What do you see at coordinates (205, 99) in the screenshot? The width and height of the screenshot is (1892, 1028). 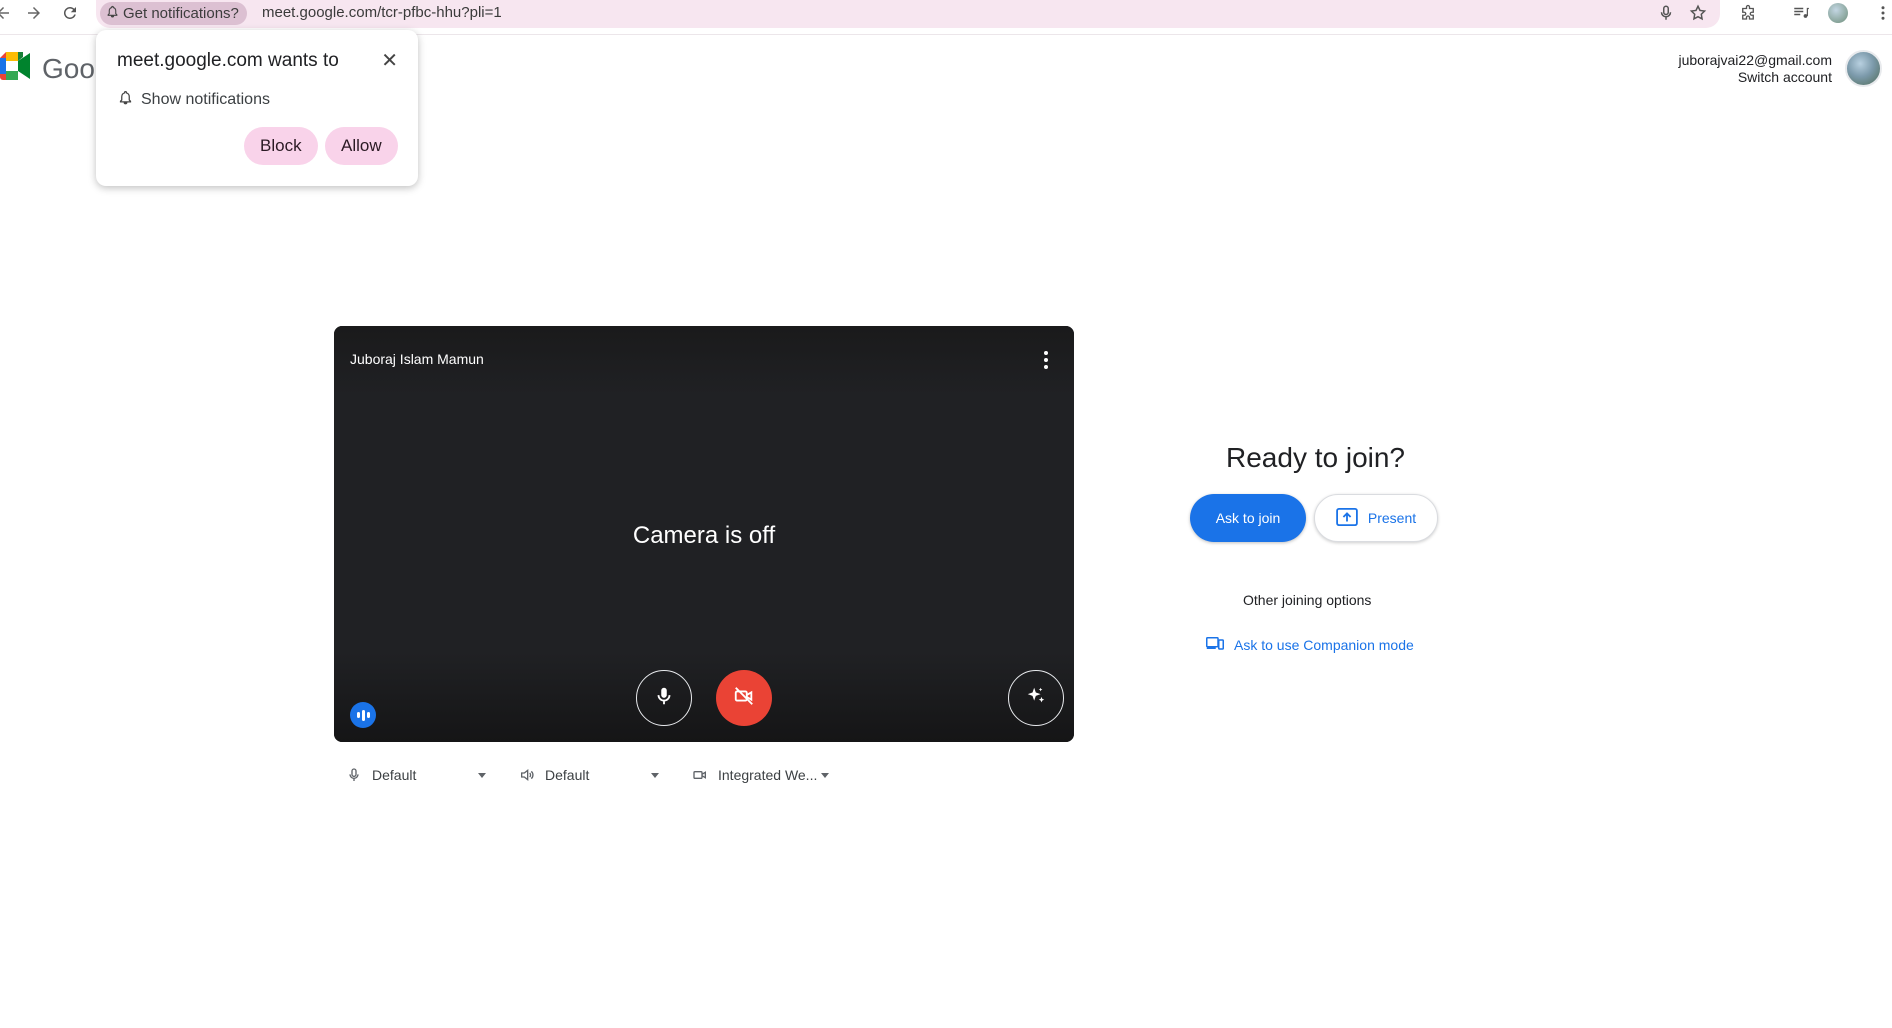 I see `permission-label: Show notifications` at bounding box center [205, 99].